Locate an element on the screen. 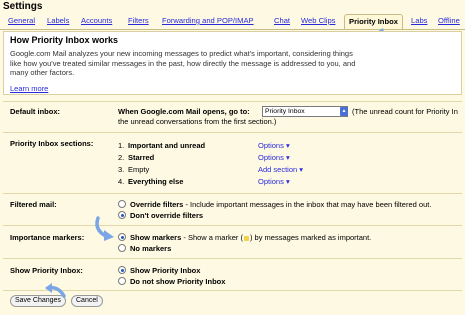 Image resolution: width=465 pixels, height=315 pixels. tab-labs: Labs is located at coordinates (419, 21).